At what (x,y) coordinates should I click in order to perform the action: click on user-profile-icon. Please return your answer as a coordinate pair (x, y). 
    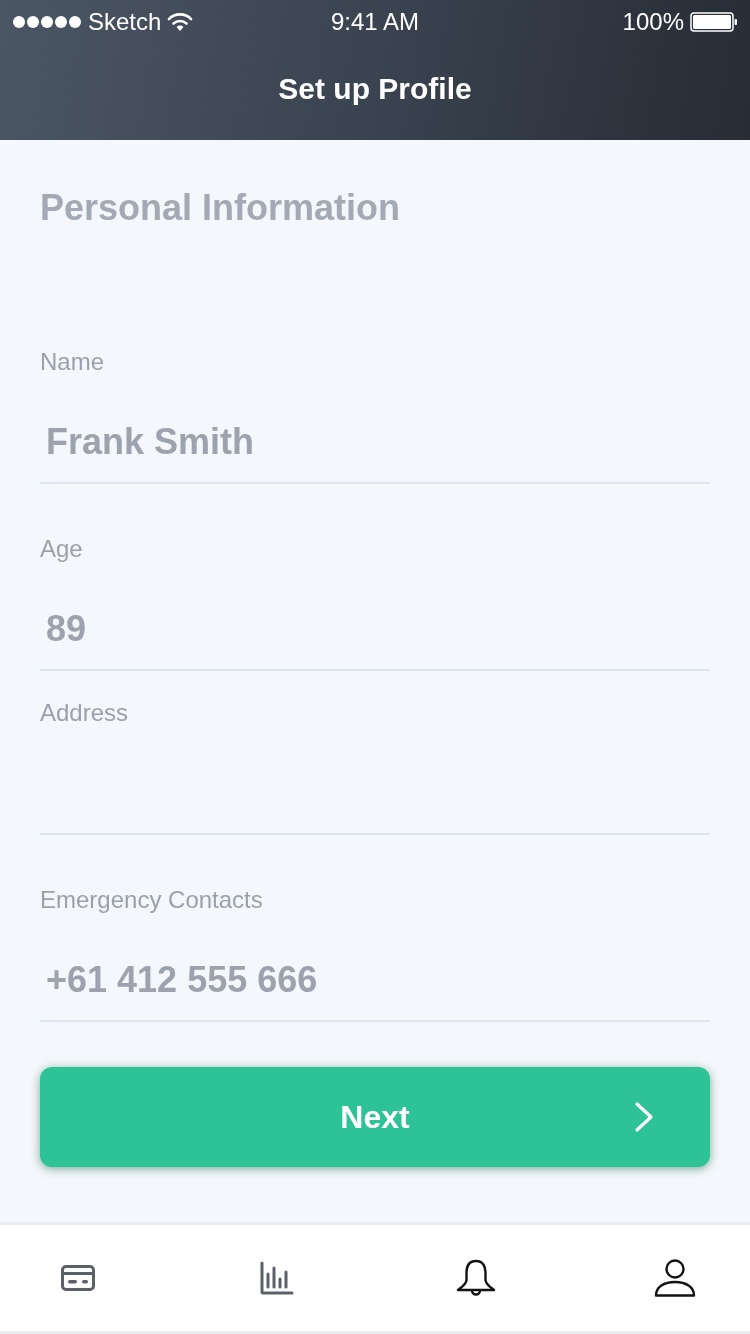
    Looking at the image, I should click on (675, 1278).